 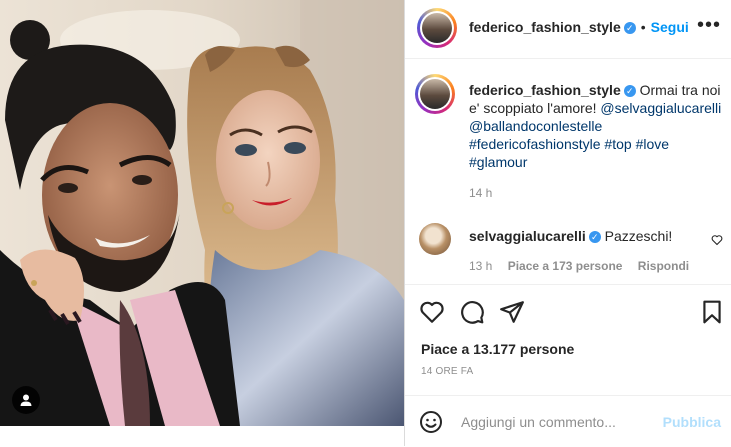 I want to click on comment-meta: 13 h Piace a 173 persone Rispondi, so click(x=585, y=266).